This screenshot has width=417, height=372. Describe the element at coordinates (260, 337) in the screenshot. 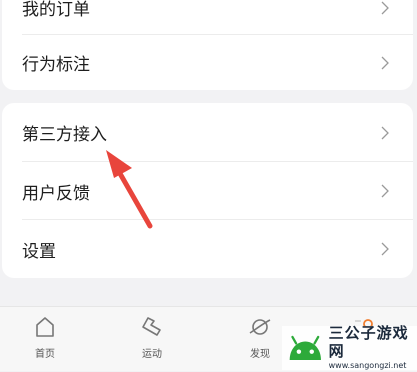

I see `tab-discover: 发现` at that location.